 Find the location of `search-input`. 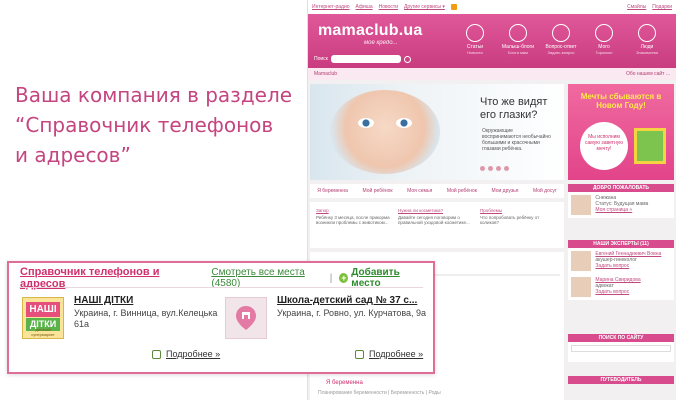

search-input is located at coordinates (365, 59).